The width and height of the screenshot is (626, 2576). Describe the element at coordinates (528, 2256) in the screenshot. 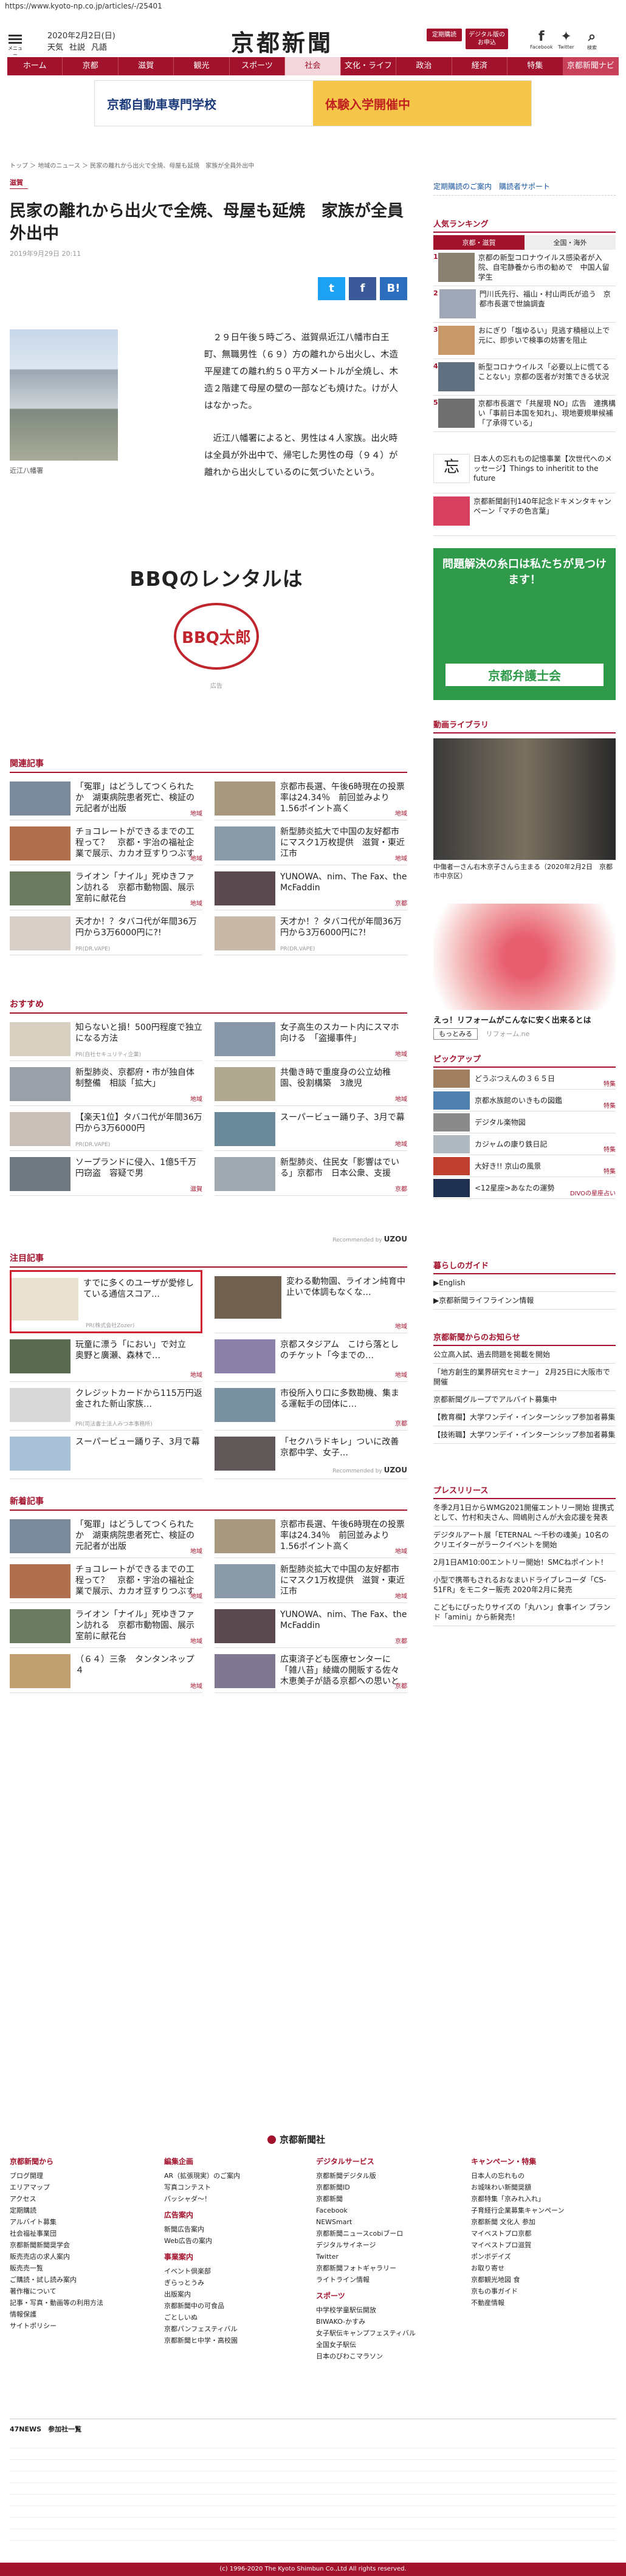

I see `footer-link: ポンボデイズ` at that location.